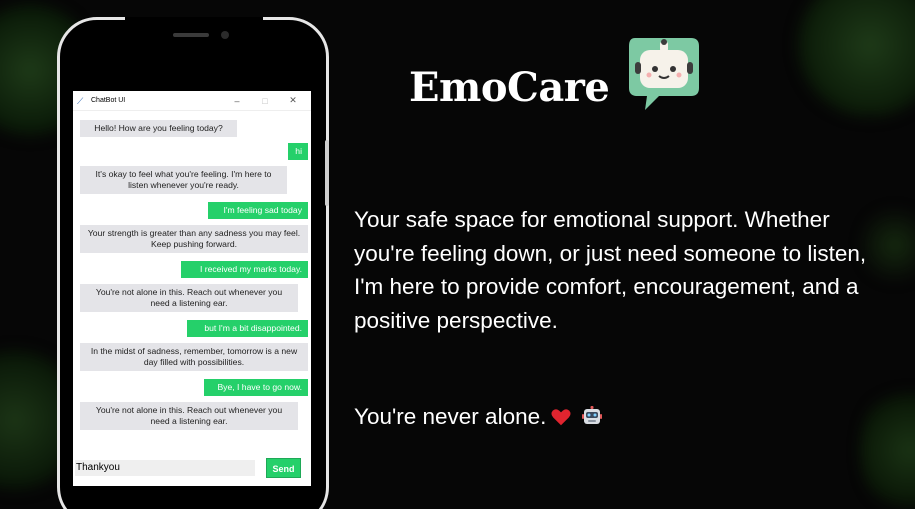 This screenshot has height=509, width=915. I want to click on robot-icon, so click(592, 415).